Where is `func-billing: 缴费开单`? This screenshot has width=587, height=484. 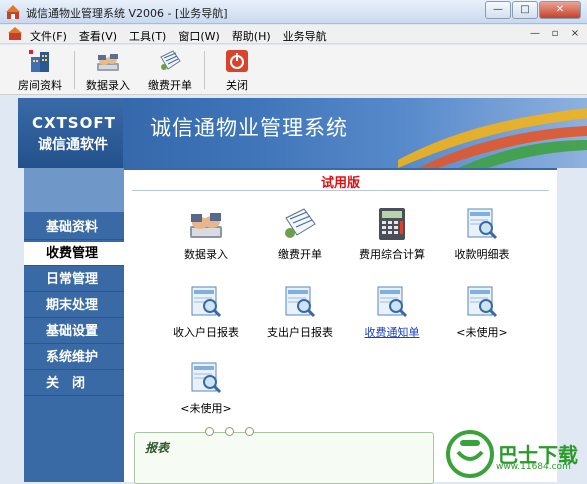
func-billing: 缴费开单 is located at coordinates (300, 238).